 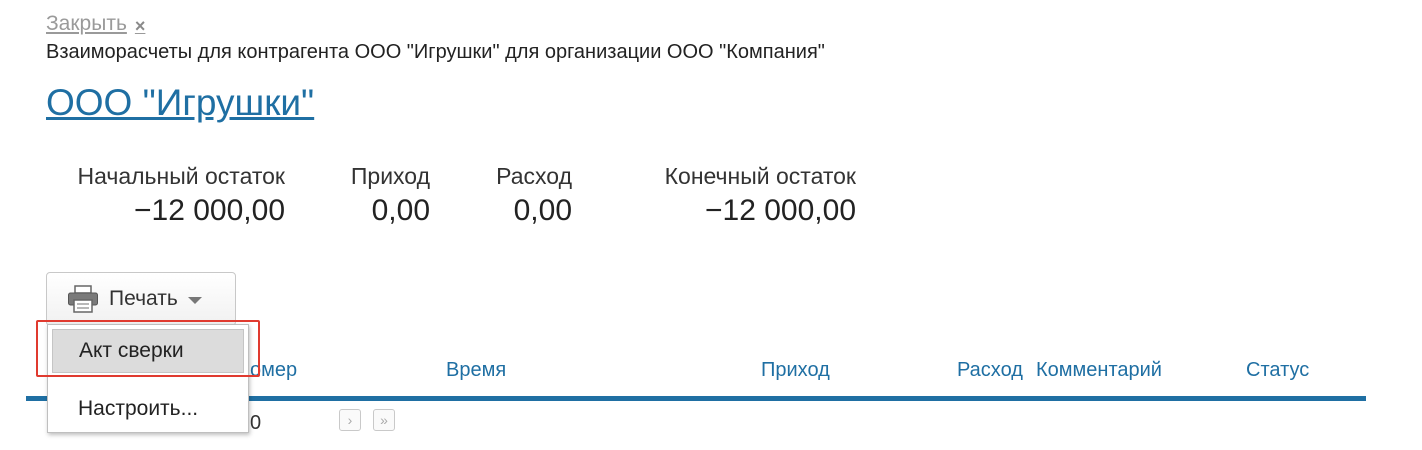 I want to click on expense-balance: Расход 0,00, so click(x=528, y=195).